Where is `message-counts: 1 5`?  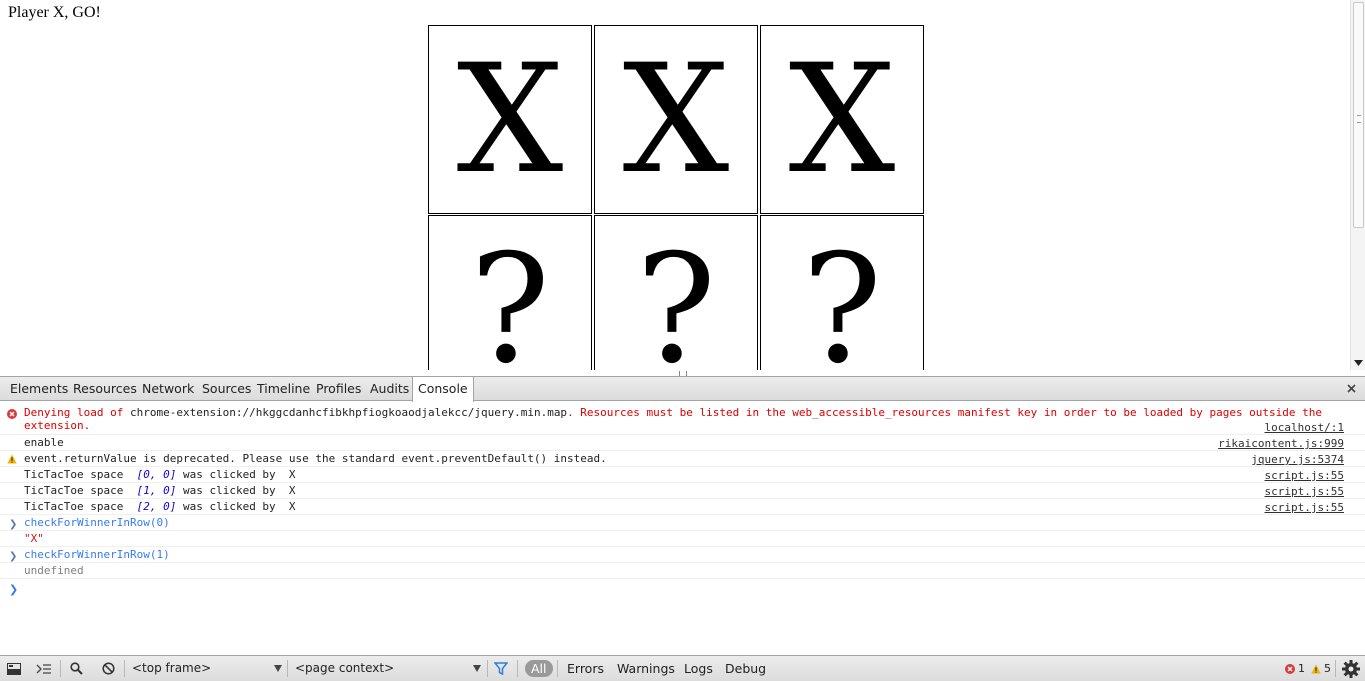 message-counts: 1 5 is located at coordinates (1308, 668).